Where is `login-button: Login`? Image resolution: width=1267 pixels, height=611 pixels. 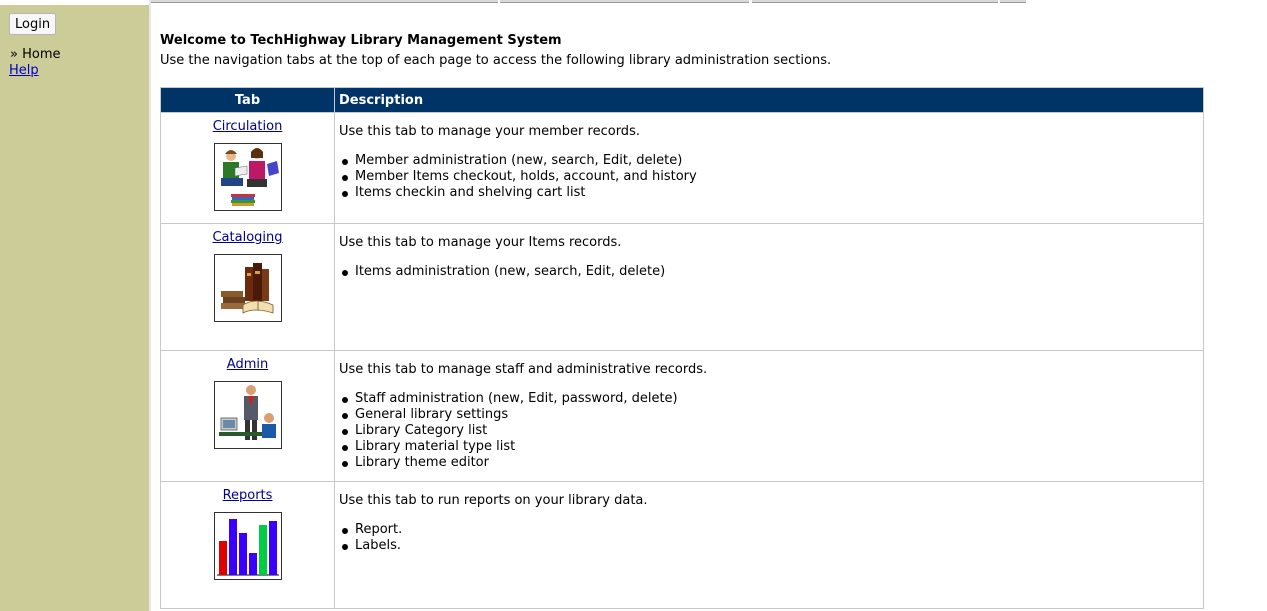
login-button: Login is located at coordinates (33, 24).